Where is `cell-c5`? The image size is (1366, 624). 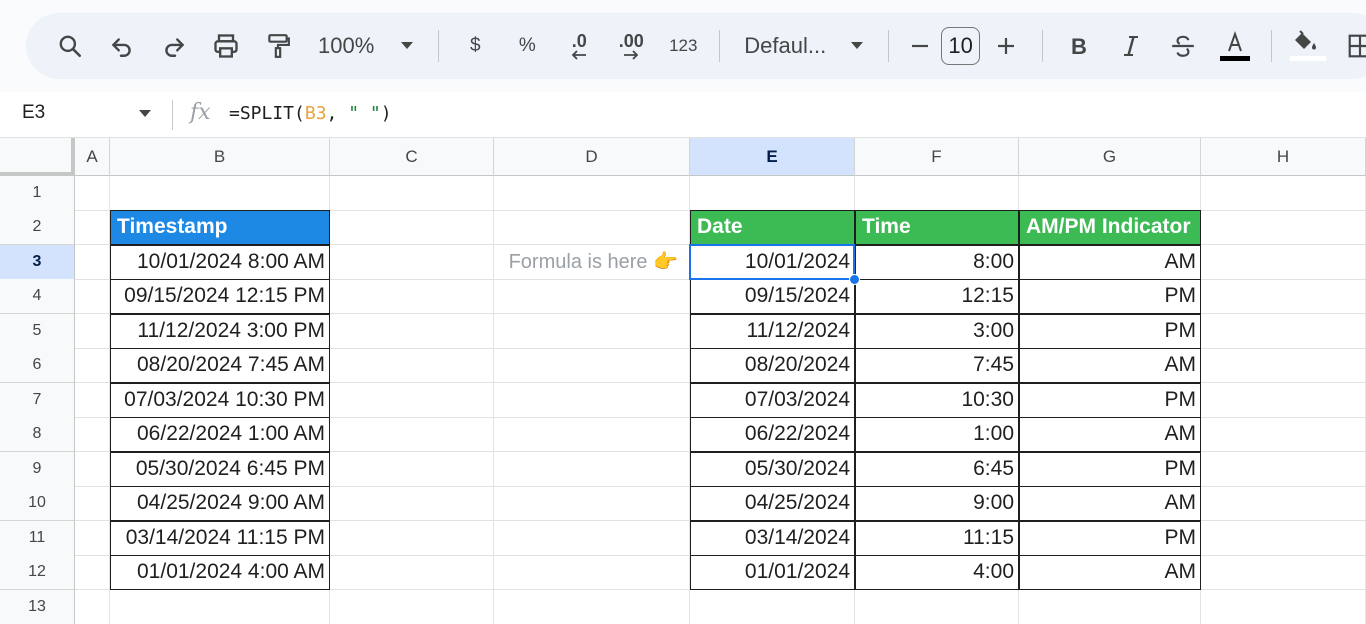 cell-c5 is located at coordinates (412, 331).